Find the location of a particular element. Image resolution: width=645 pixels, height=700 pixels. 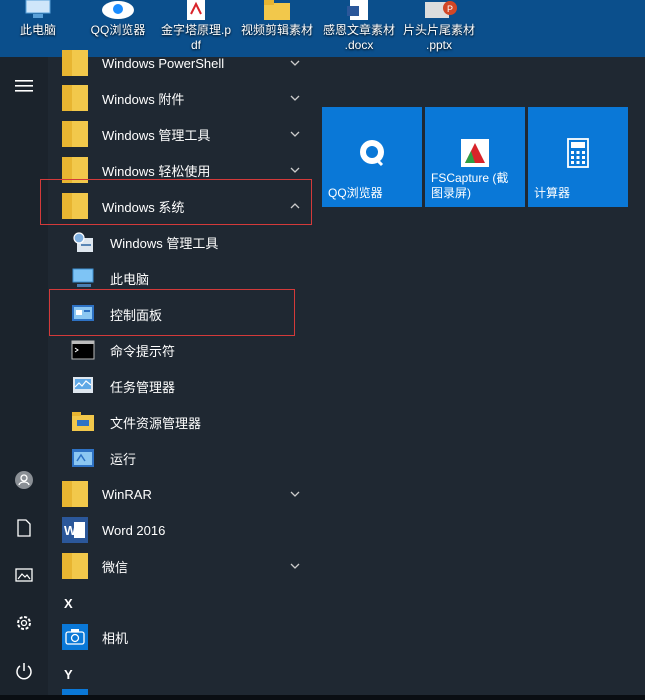

power-button is located at coordinates (24, 671).